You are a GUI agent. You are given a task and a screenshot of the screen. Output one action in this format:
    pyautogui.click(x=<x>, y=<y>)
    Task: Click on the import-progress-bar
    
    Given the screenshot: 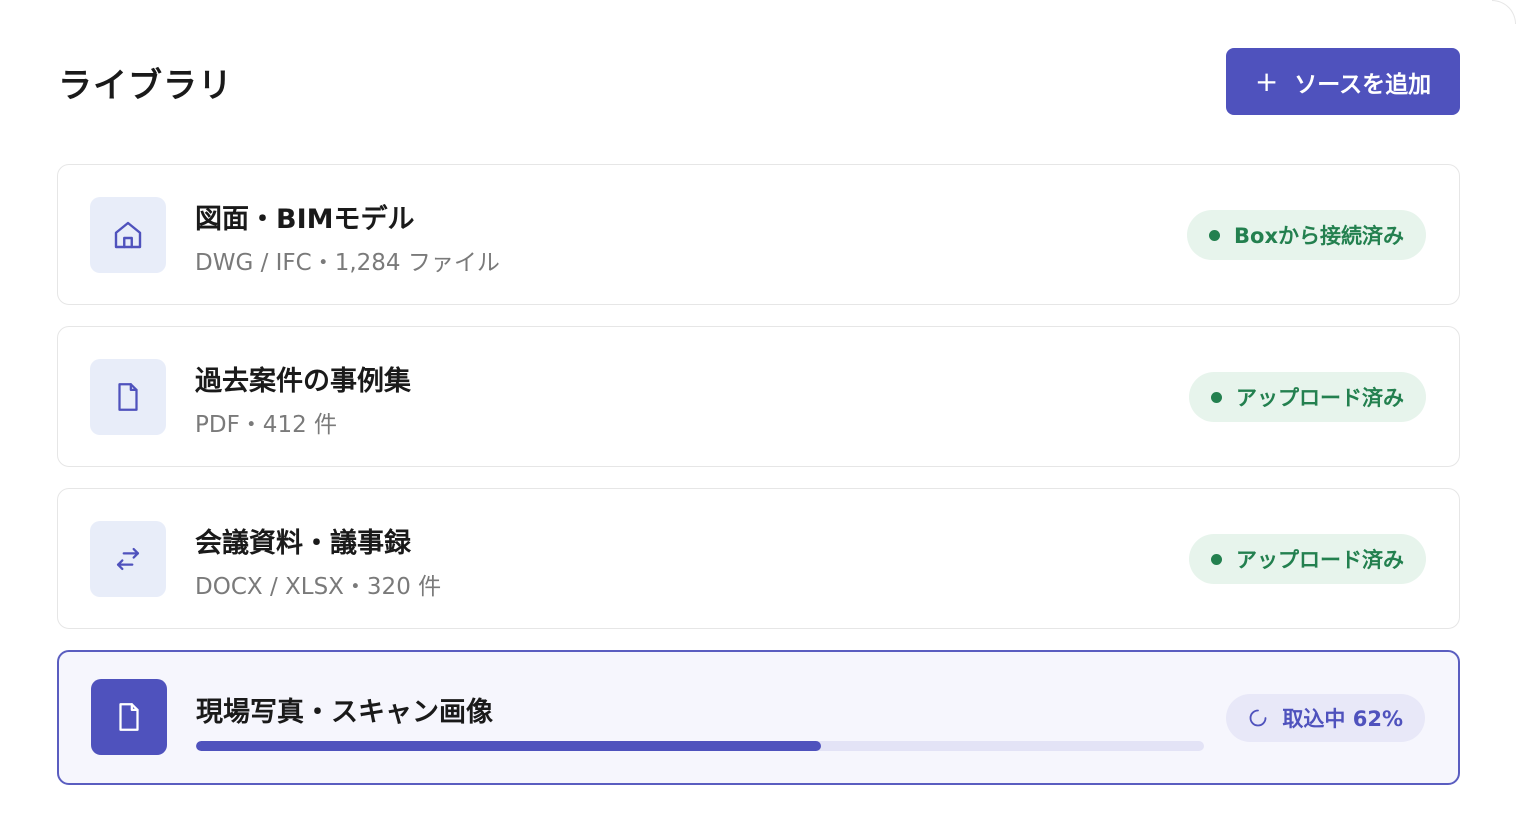 What is the action you would take?
    pyautogui.click(x=700, y=746)
    